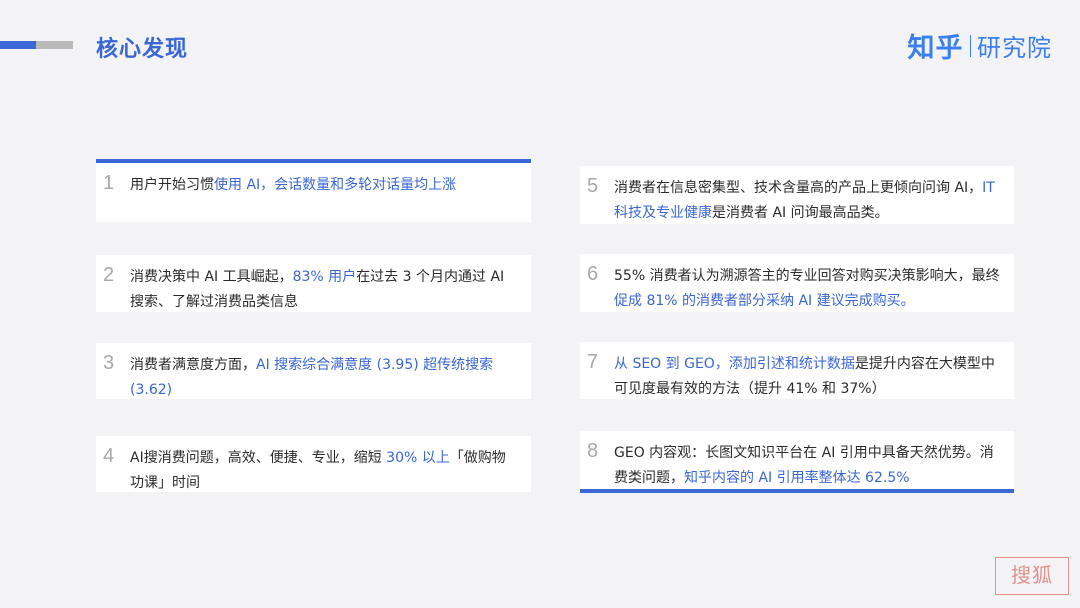 The image size is (1080, 608). I want to click on accent-bar-blue, so click(18, 45).